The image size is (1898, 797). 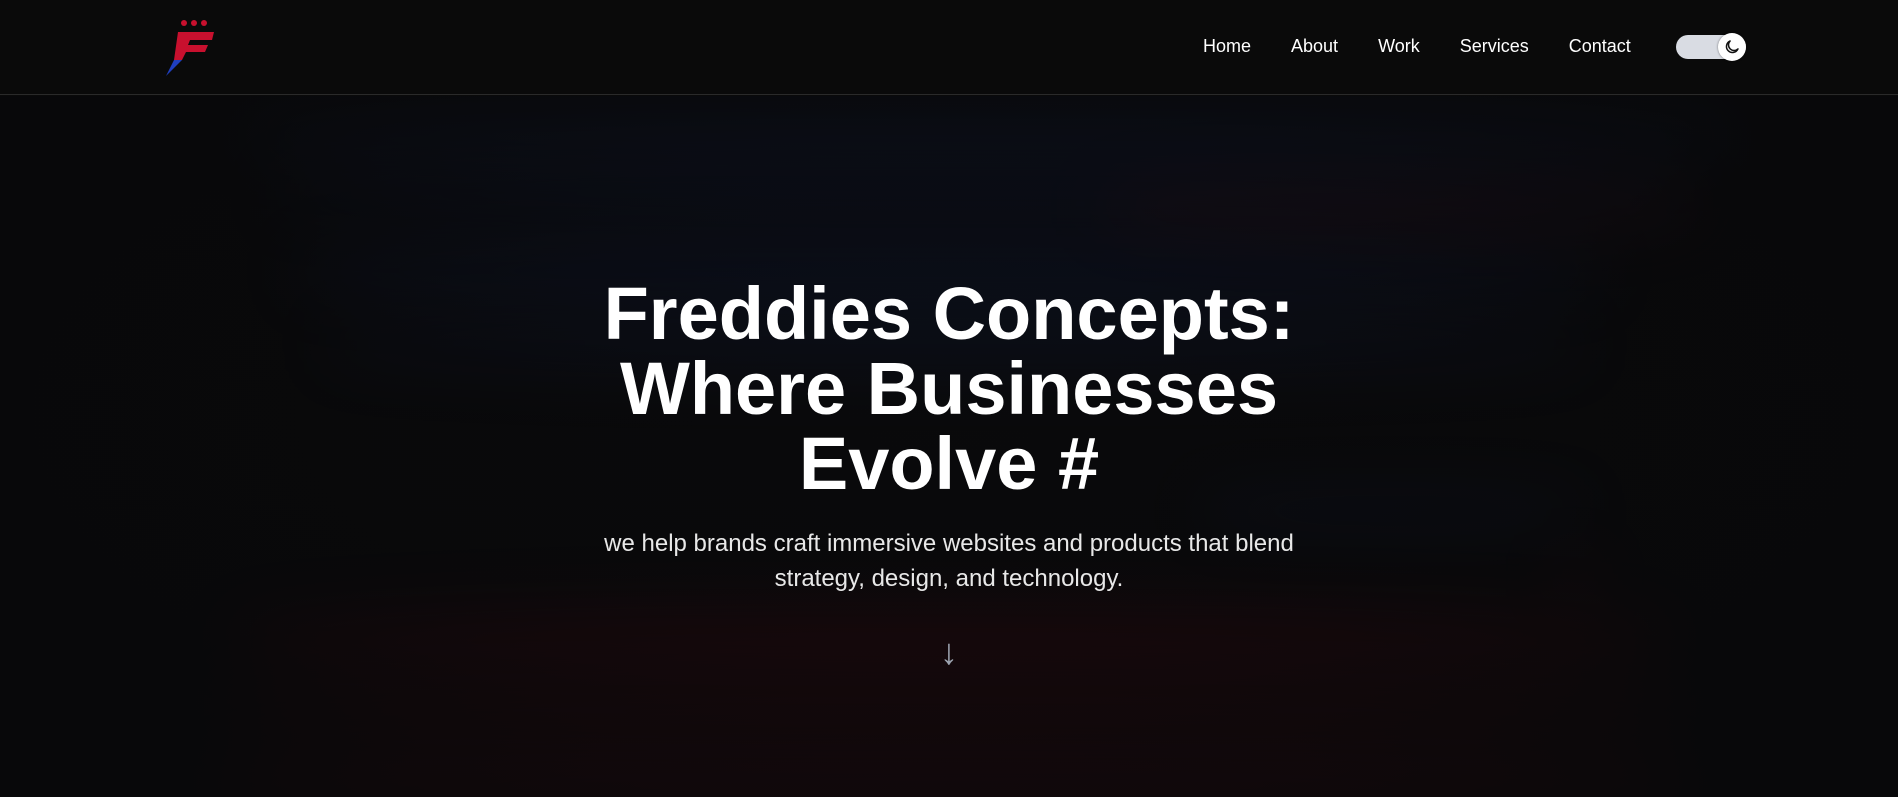 I want to click on theme-toggle, so click(x=1711, y=47).